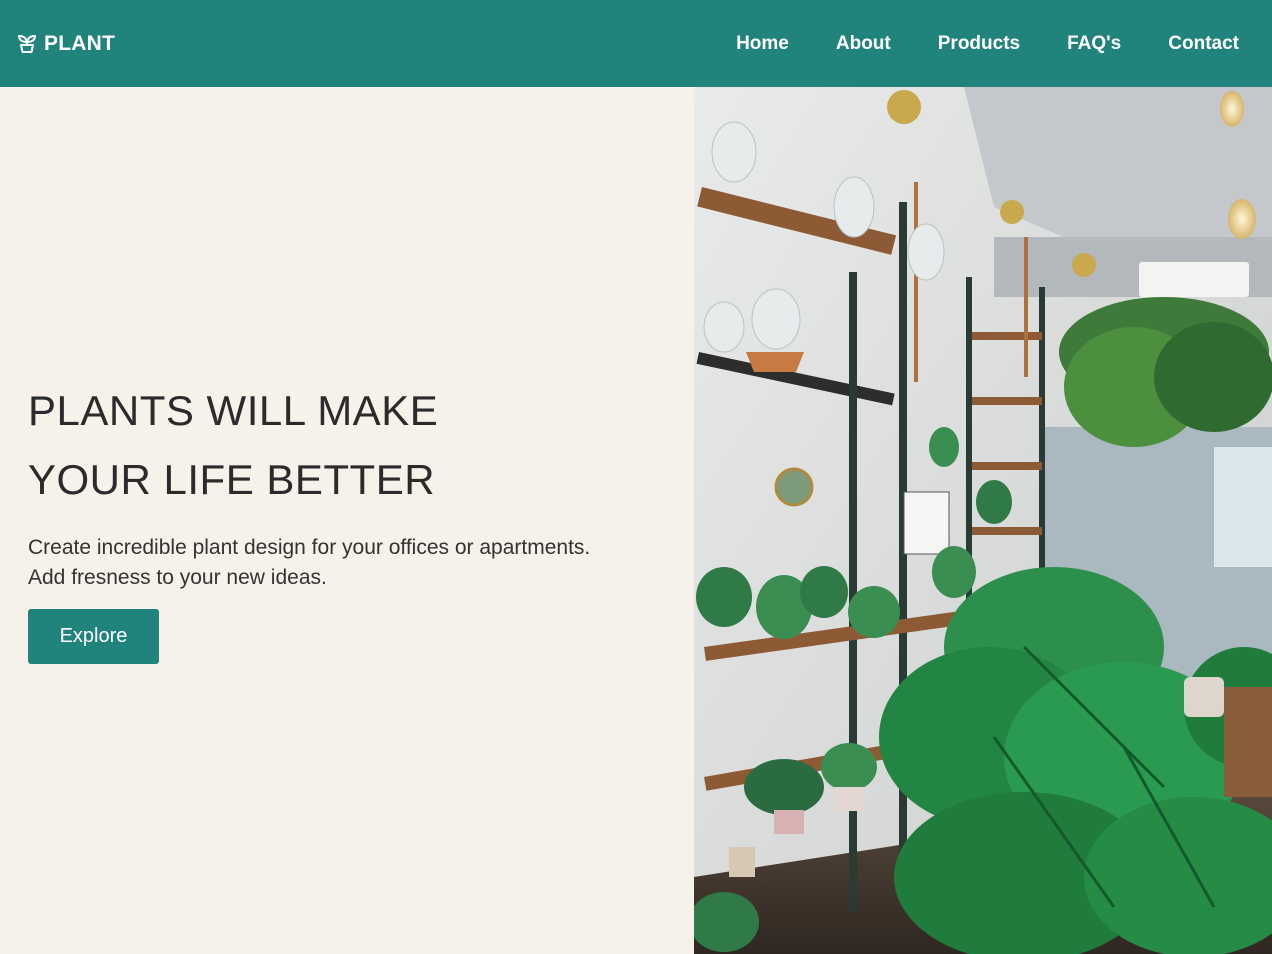 Image resolution: width=1272 pixels, height=954 pixels. I want to click on brand-logo: PLANT, so click(66, 44).